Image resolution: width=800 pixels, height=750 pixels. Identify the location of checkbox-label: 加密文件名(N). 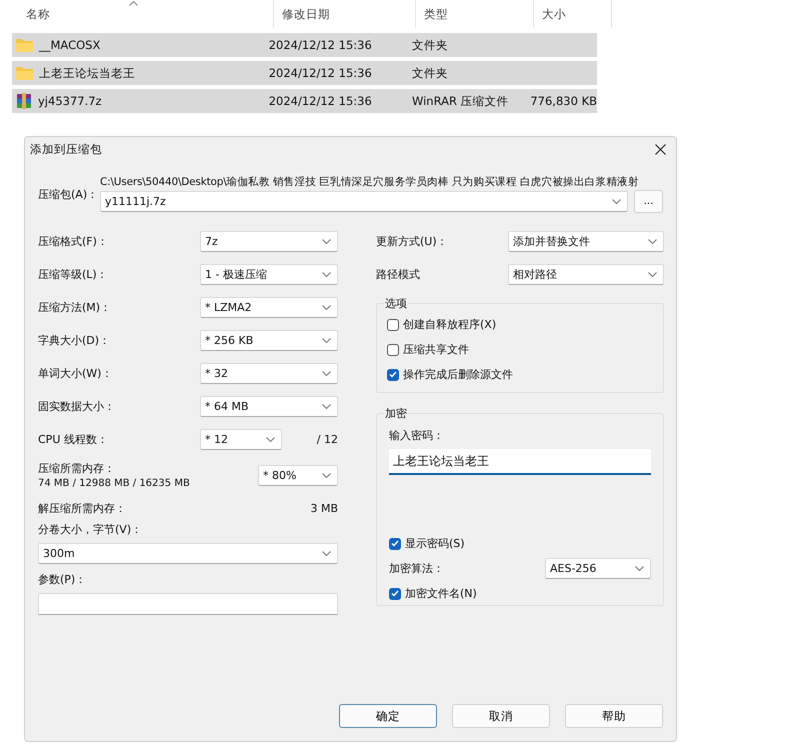
(441, 593).